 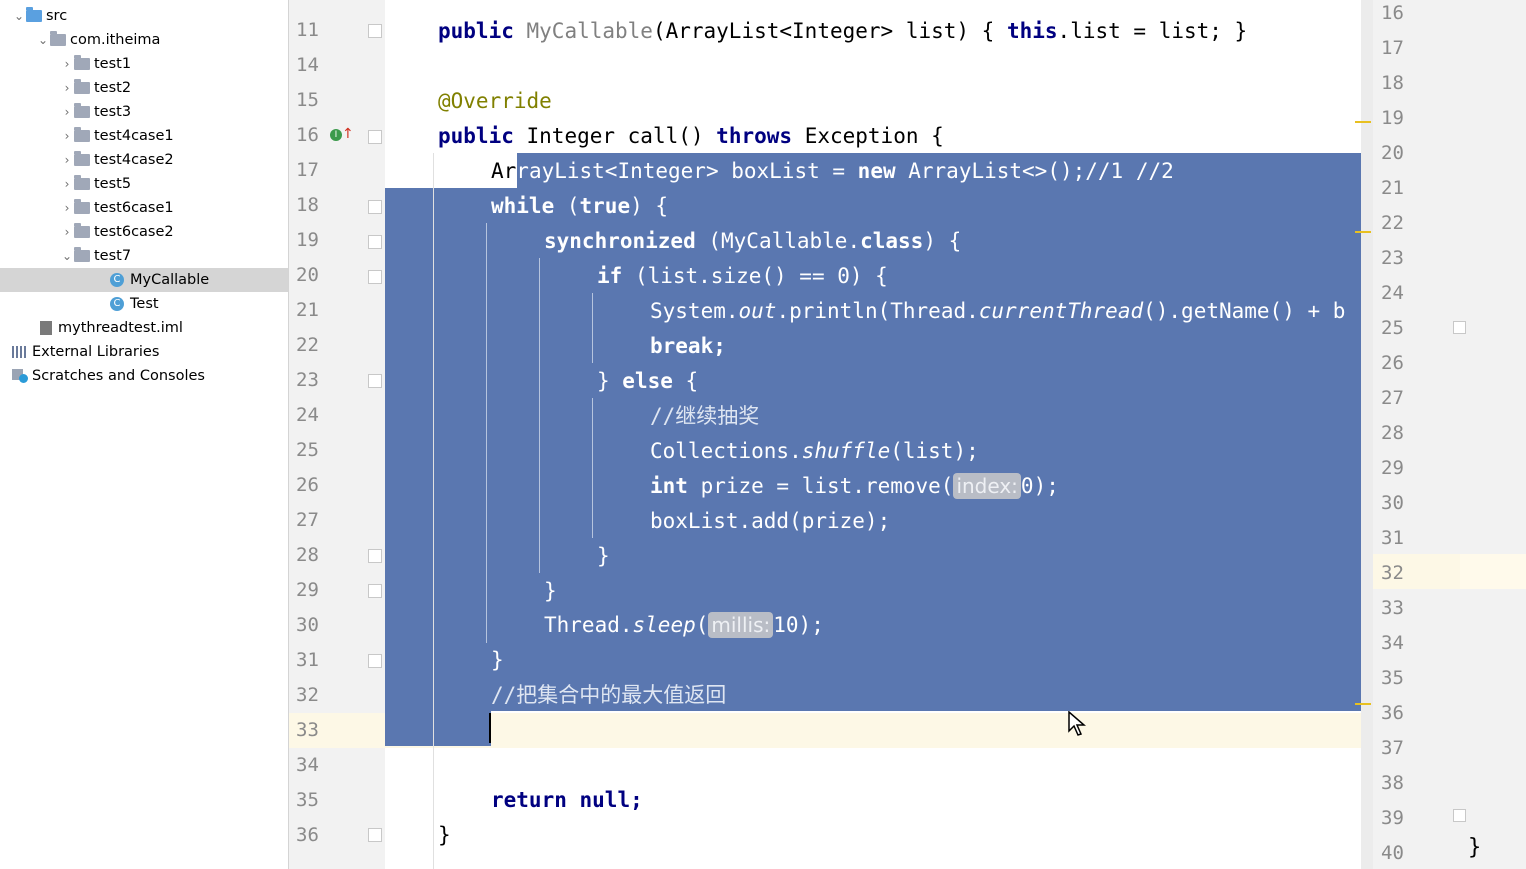 What do you see at coordinates (753, 241) in the screenshot?
I see `code-line-19: synchronized (MyCallable.class) {` at bounding box center [753, 241].